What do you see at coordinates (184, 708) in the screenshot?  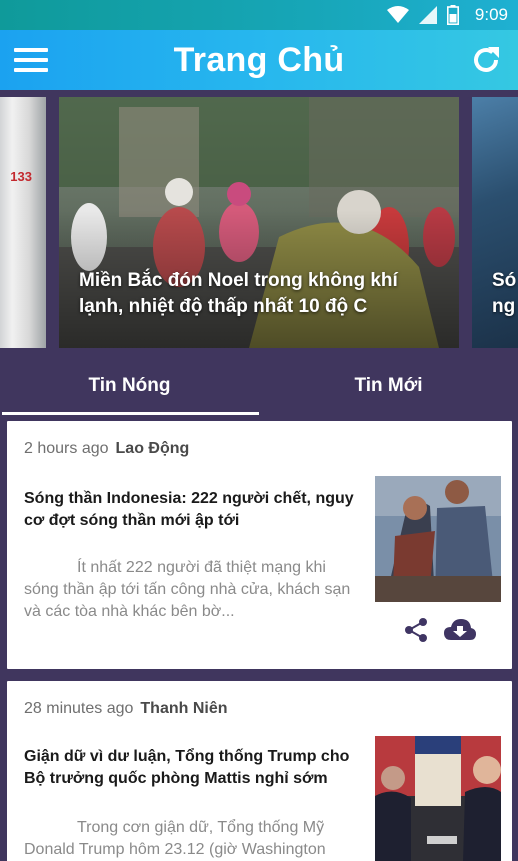 I see `article-source: Thanh Niên` at bounding box center [184, 708].